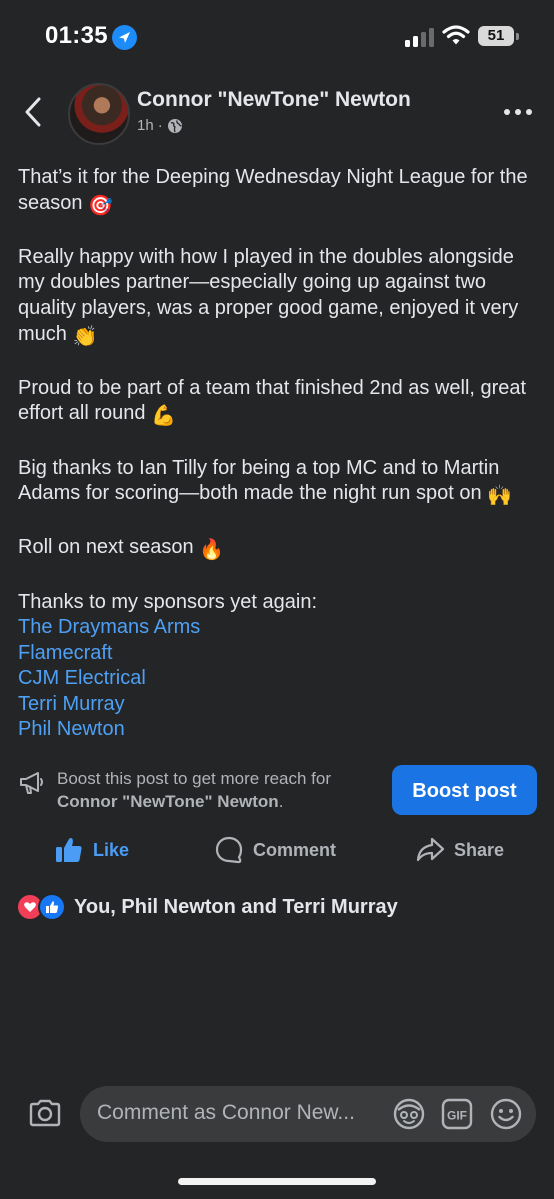 This screenshot has height=1199, width=554. I want to click on paragraph-text: Roll on next season, so click(109, 547).